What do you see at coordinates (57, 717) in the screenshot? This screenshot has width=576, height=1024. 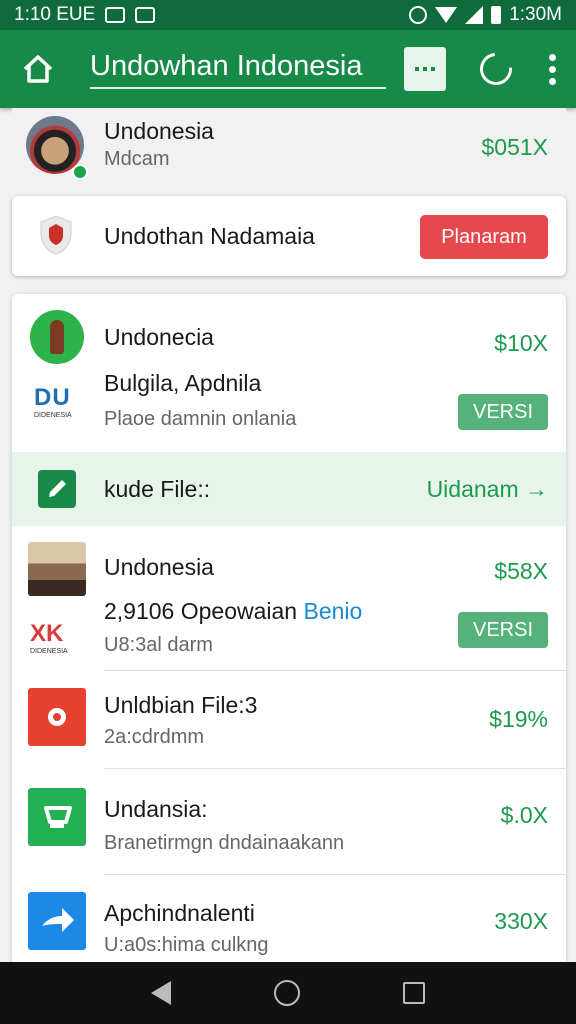 I see `camera-icon` at bounding box center [57, 717].